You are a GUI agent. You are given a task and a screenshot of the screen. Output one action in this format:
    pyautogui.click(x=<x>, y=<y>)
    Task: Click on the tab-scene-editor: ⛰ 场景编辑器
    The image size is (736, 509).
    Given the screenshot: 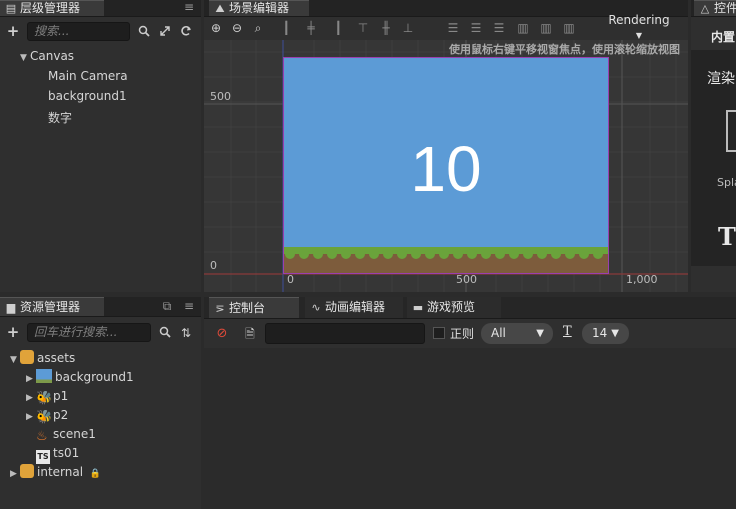 What is the action you would take?
    pyautogui.click(x=259, y=8)
    